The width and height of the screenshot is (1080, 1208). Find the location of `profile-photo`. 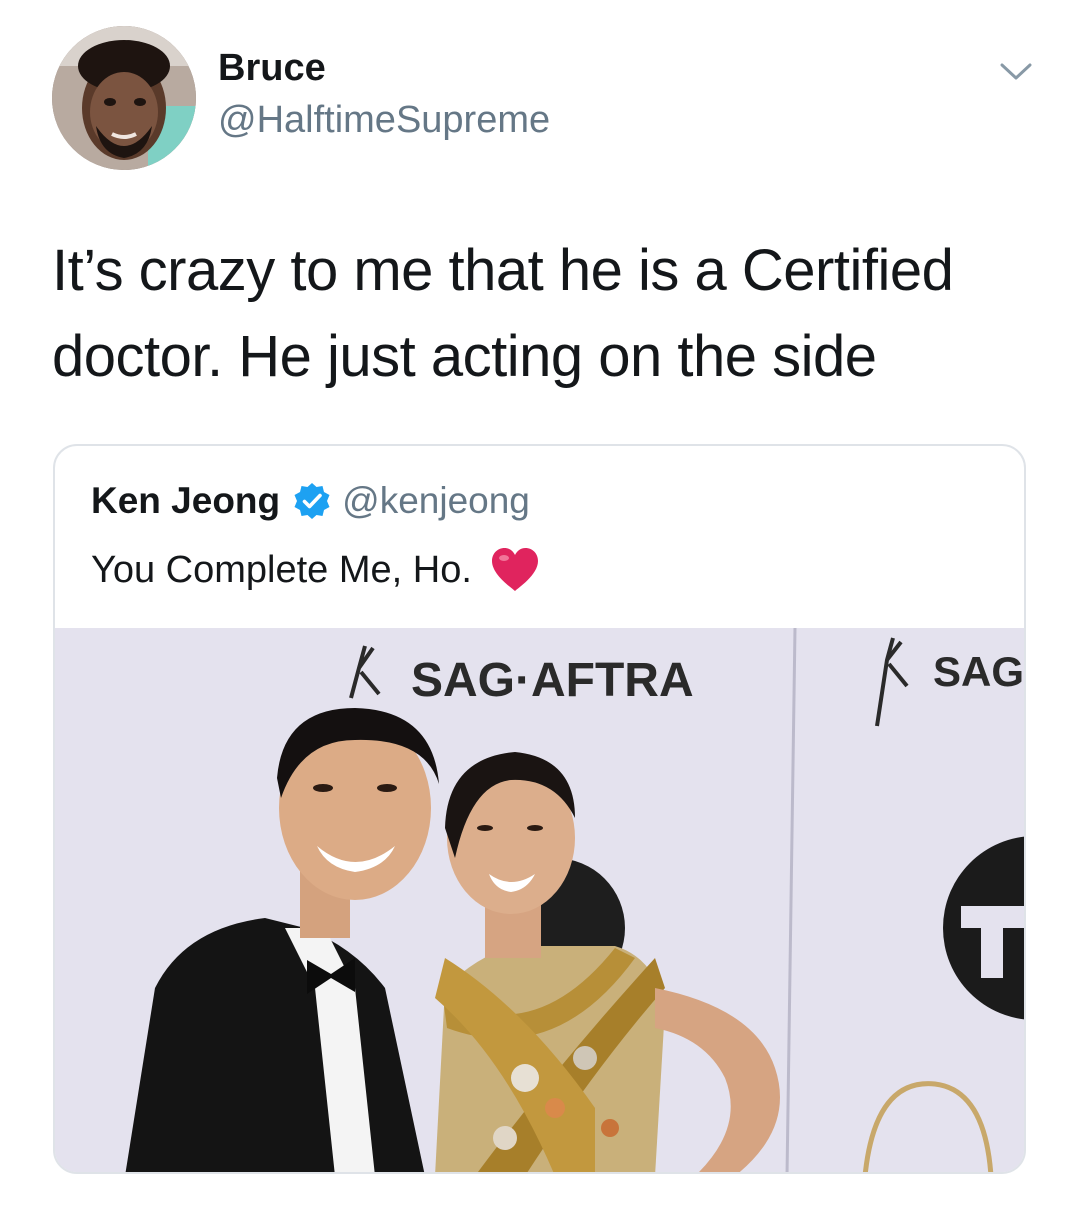

profile-photo is located at coordinates (124, 98).